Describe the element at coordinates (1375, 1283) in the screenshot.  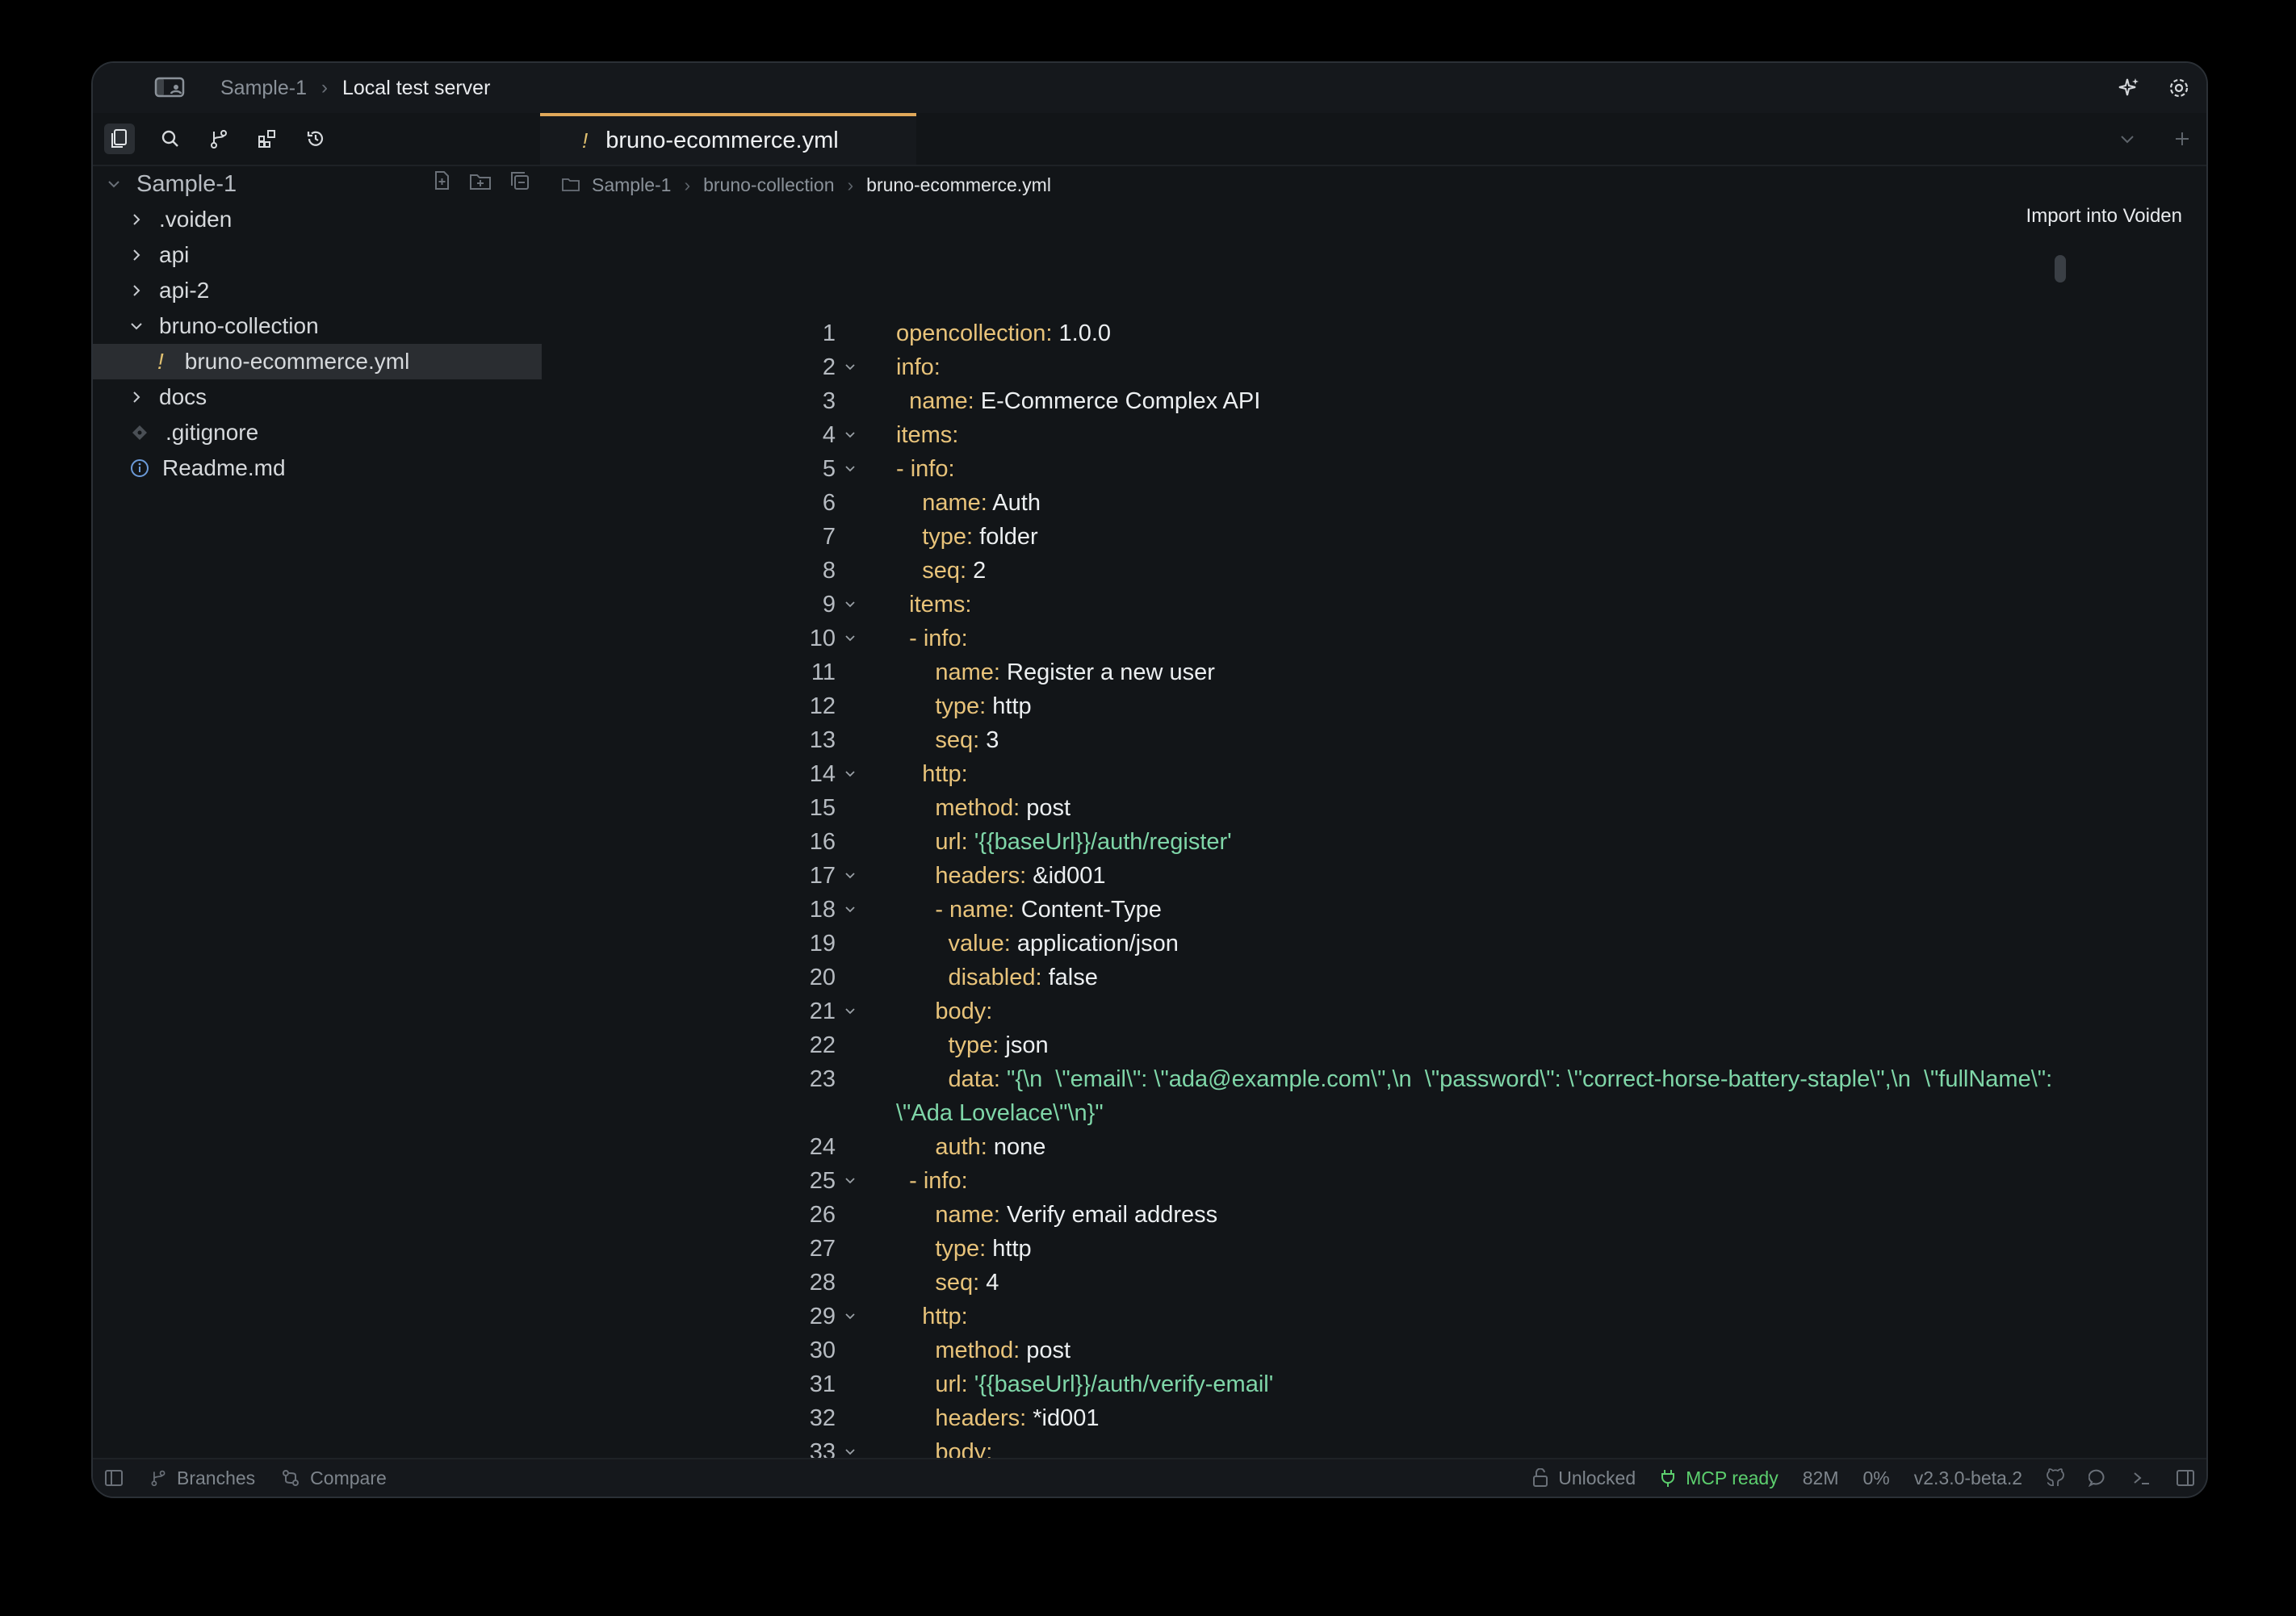
I see `code-line: 28 seq: 4` at that location.